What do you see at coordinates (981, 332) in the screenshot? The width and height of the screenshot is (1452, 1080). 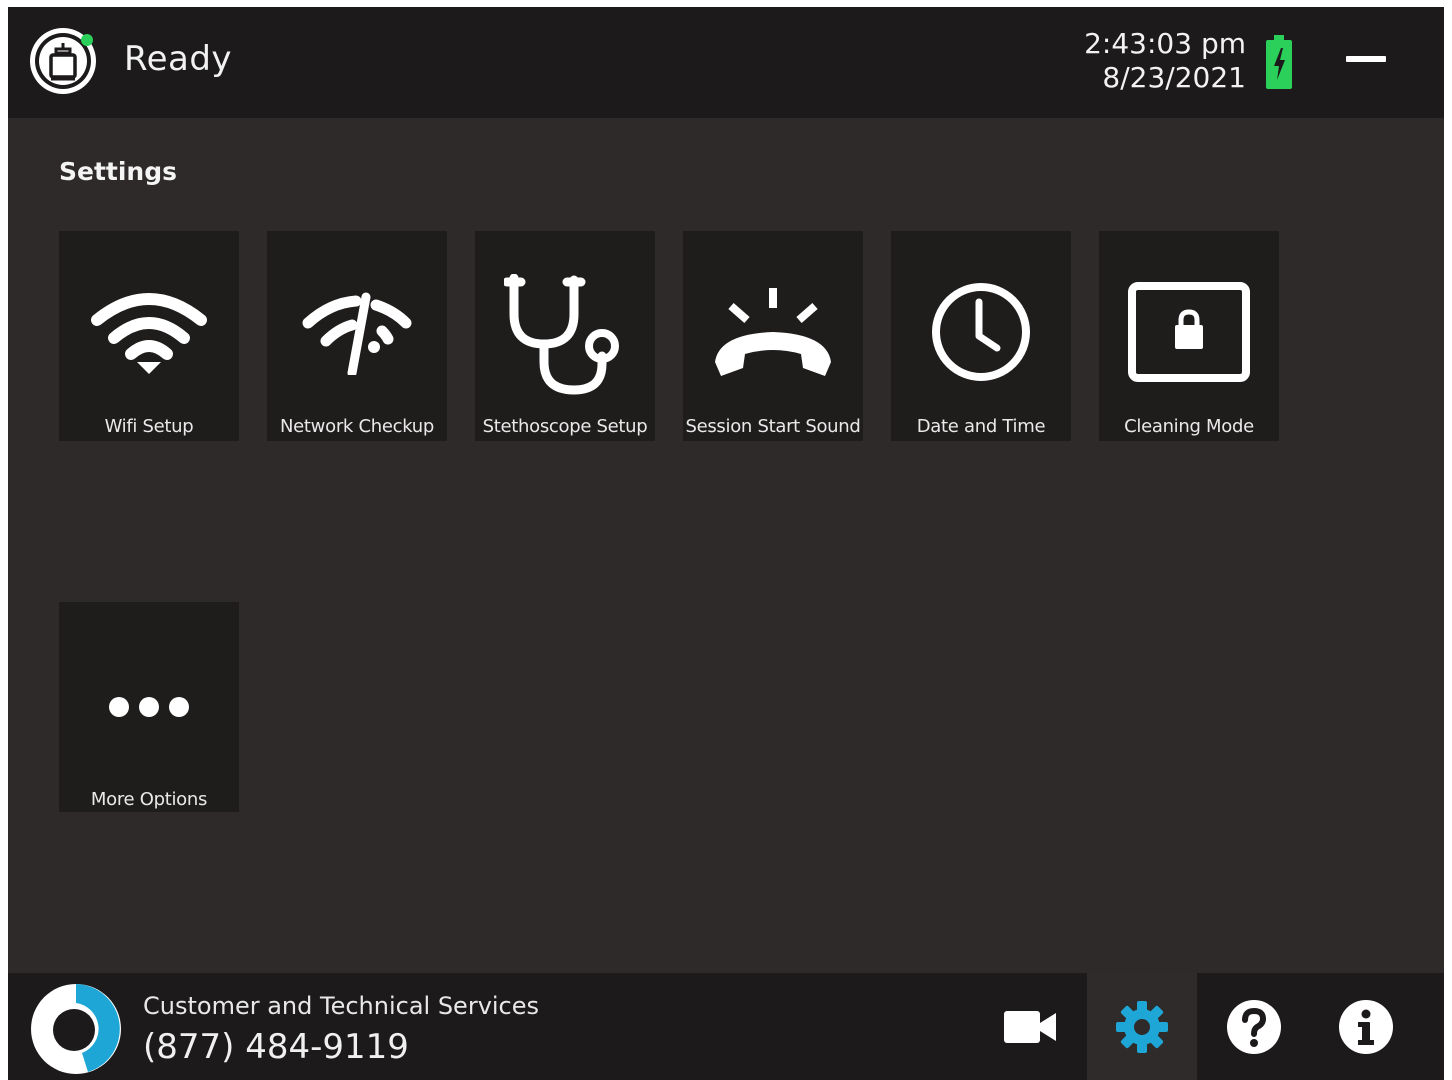 I see `clock-icon` at bounding box center [981, 332].